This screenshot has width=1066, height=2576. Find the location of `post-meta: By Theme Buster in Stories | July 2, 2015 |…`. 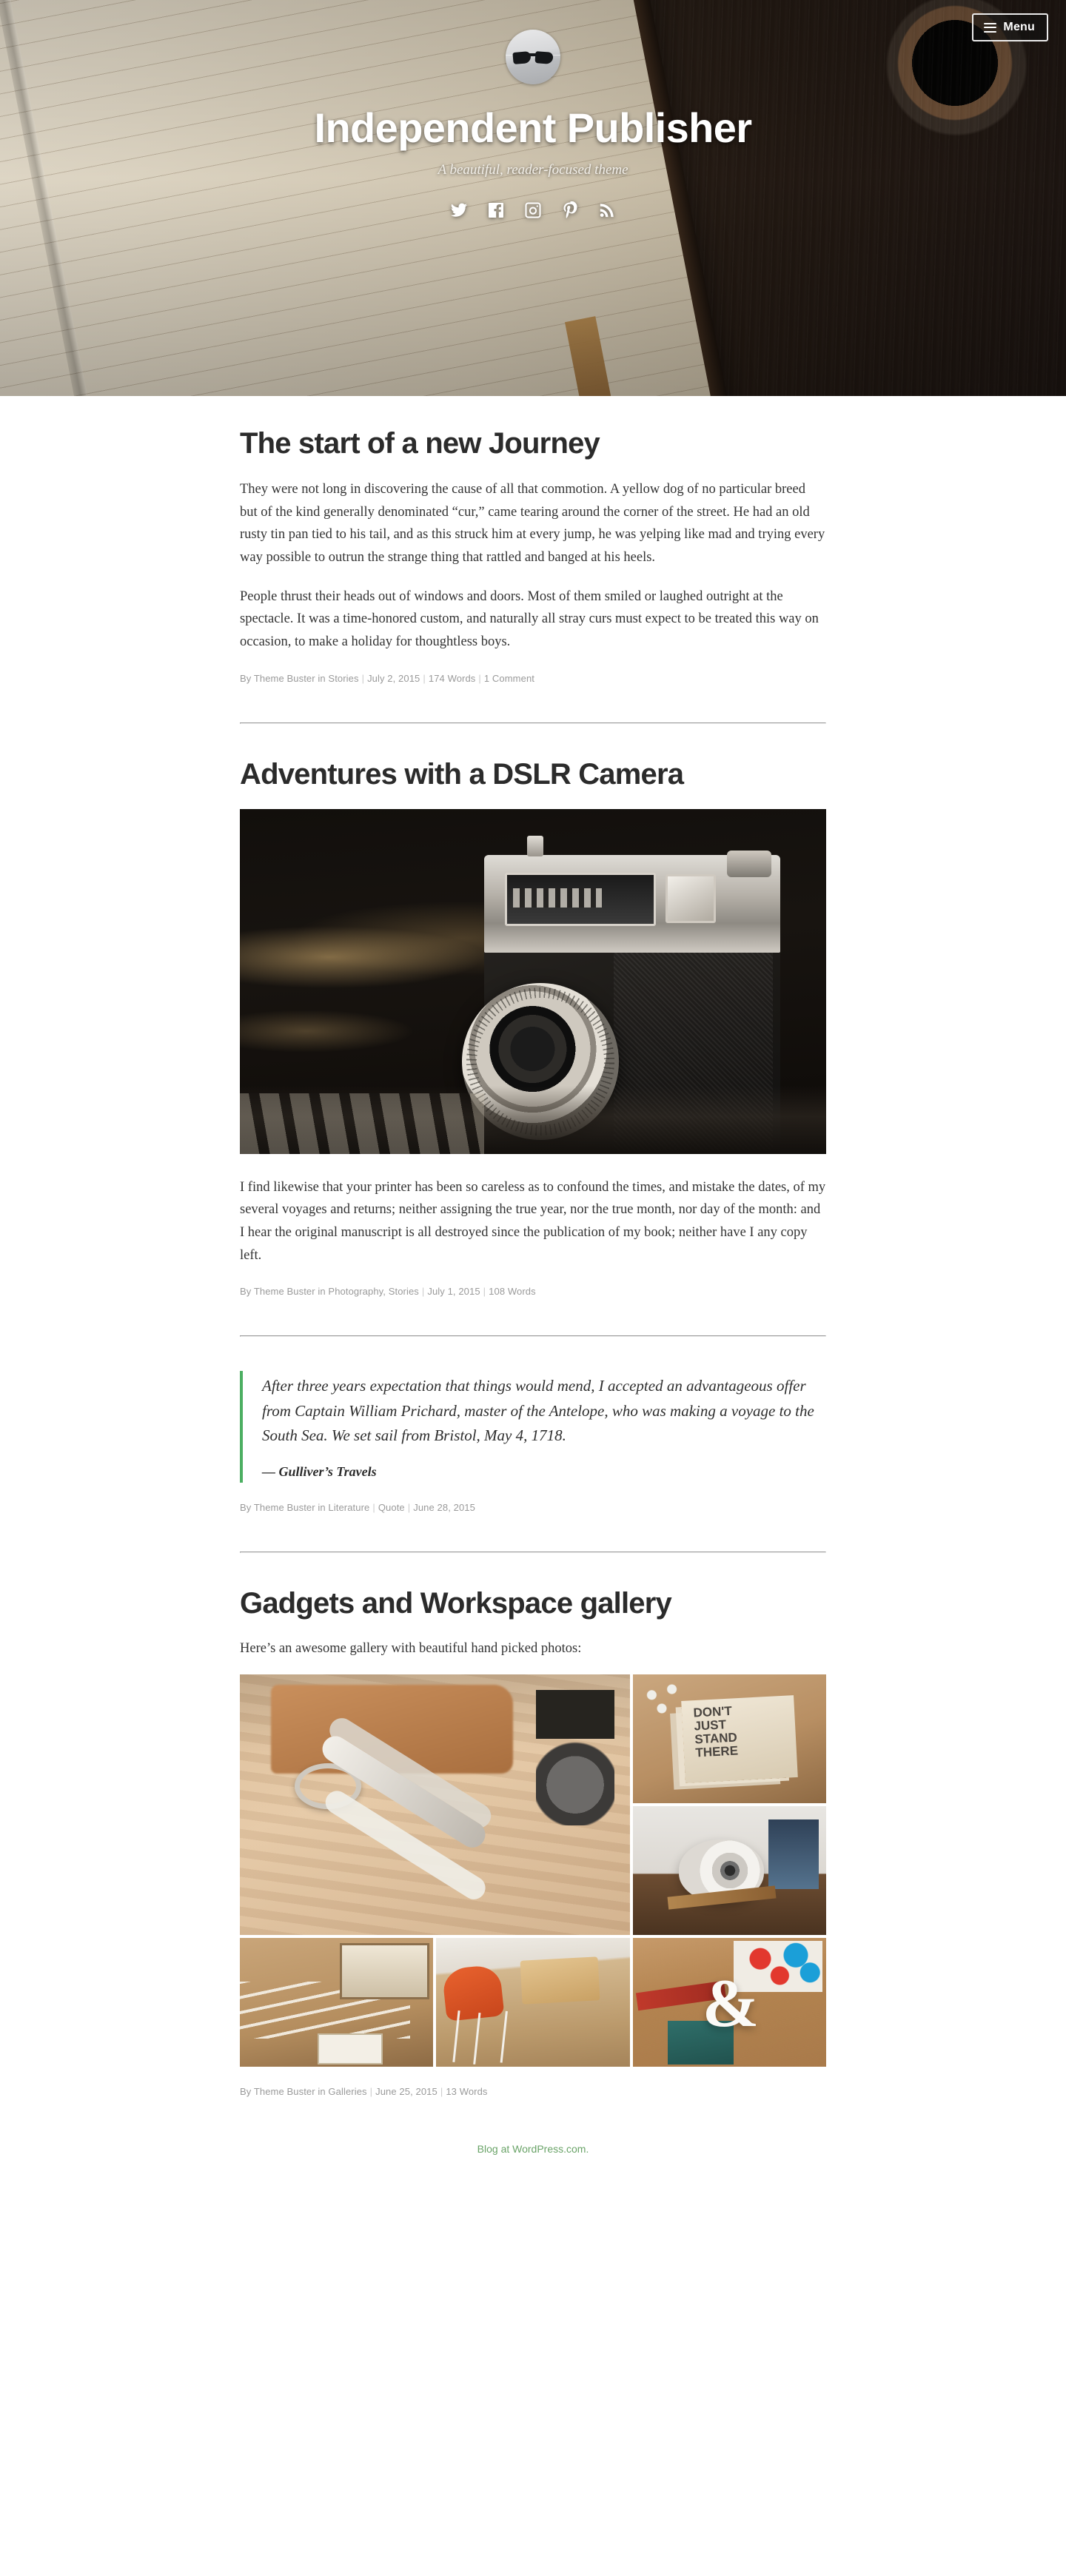

post-meta: By Theme Buster in Stories | July 2, 2015 |… is located at coordinates (533, 678).